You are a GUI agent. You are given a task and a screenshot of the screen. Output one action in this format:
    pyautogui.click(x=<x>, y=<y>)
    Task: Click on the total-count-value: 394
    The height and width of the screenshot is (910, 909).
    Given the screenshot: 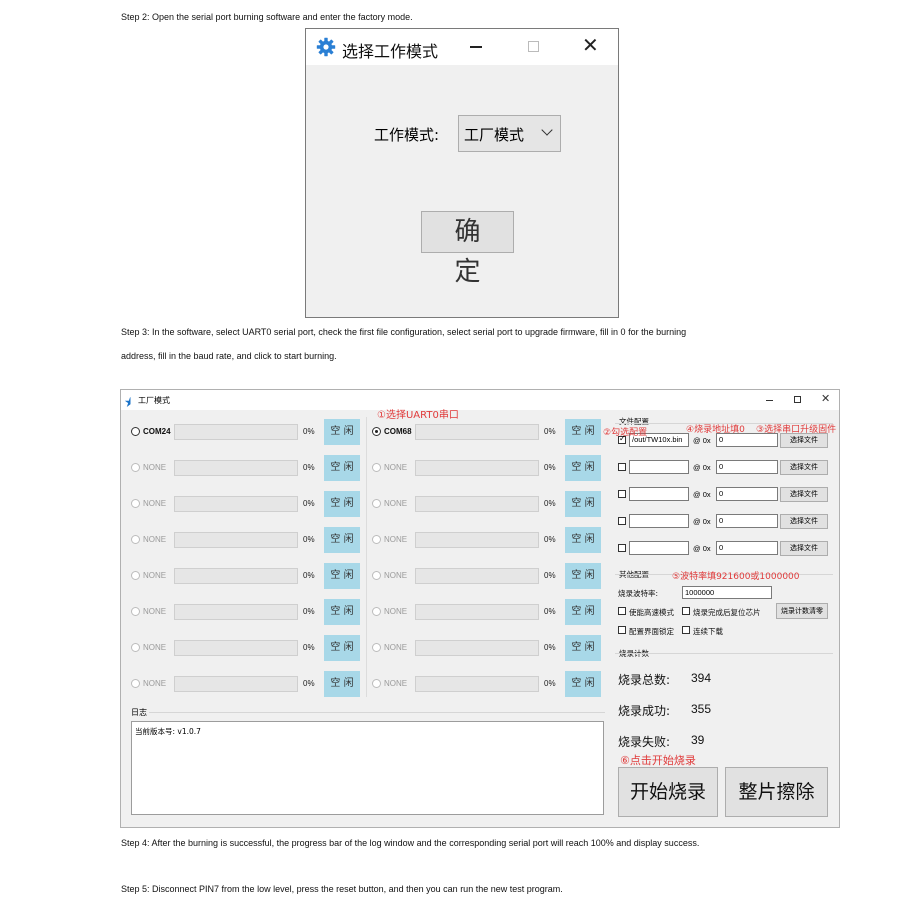 What is the action you would take?
    pyautogui.click(x=701, y=678)
    